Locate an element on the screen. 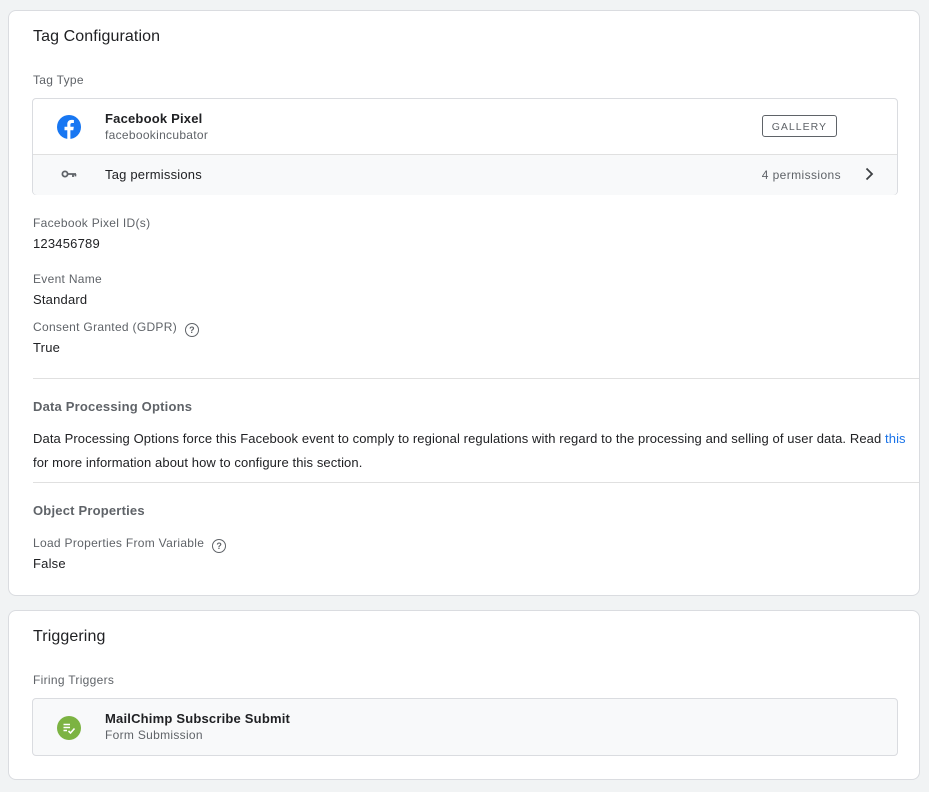 Image resolution: width=929 pixels, height=792 pixels. tag-configuration-title: Tag Configuration is located at coordinates (97, 36).